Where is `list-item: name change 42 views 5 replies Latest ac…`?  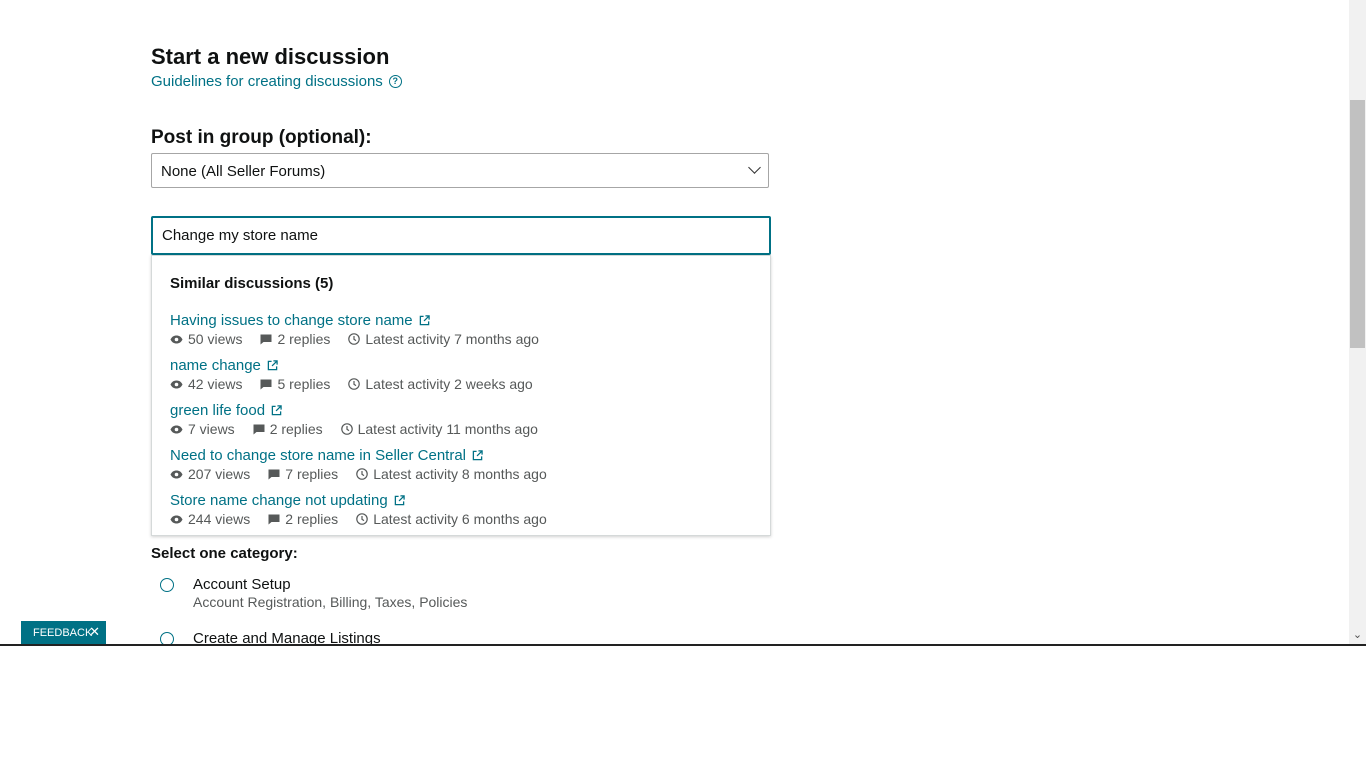
list-item: name change 42 views 5 replies Latest ac… is located at coordinates (360, 374).